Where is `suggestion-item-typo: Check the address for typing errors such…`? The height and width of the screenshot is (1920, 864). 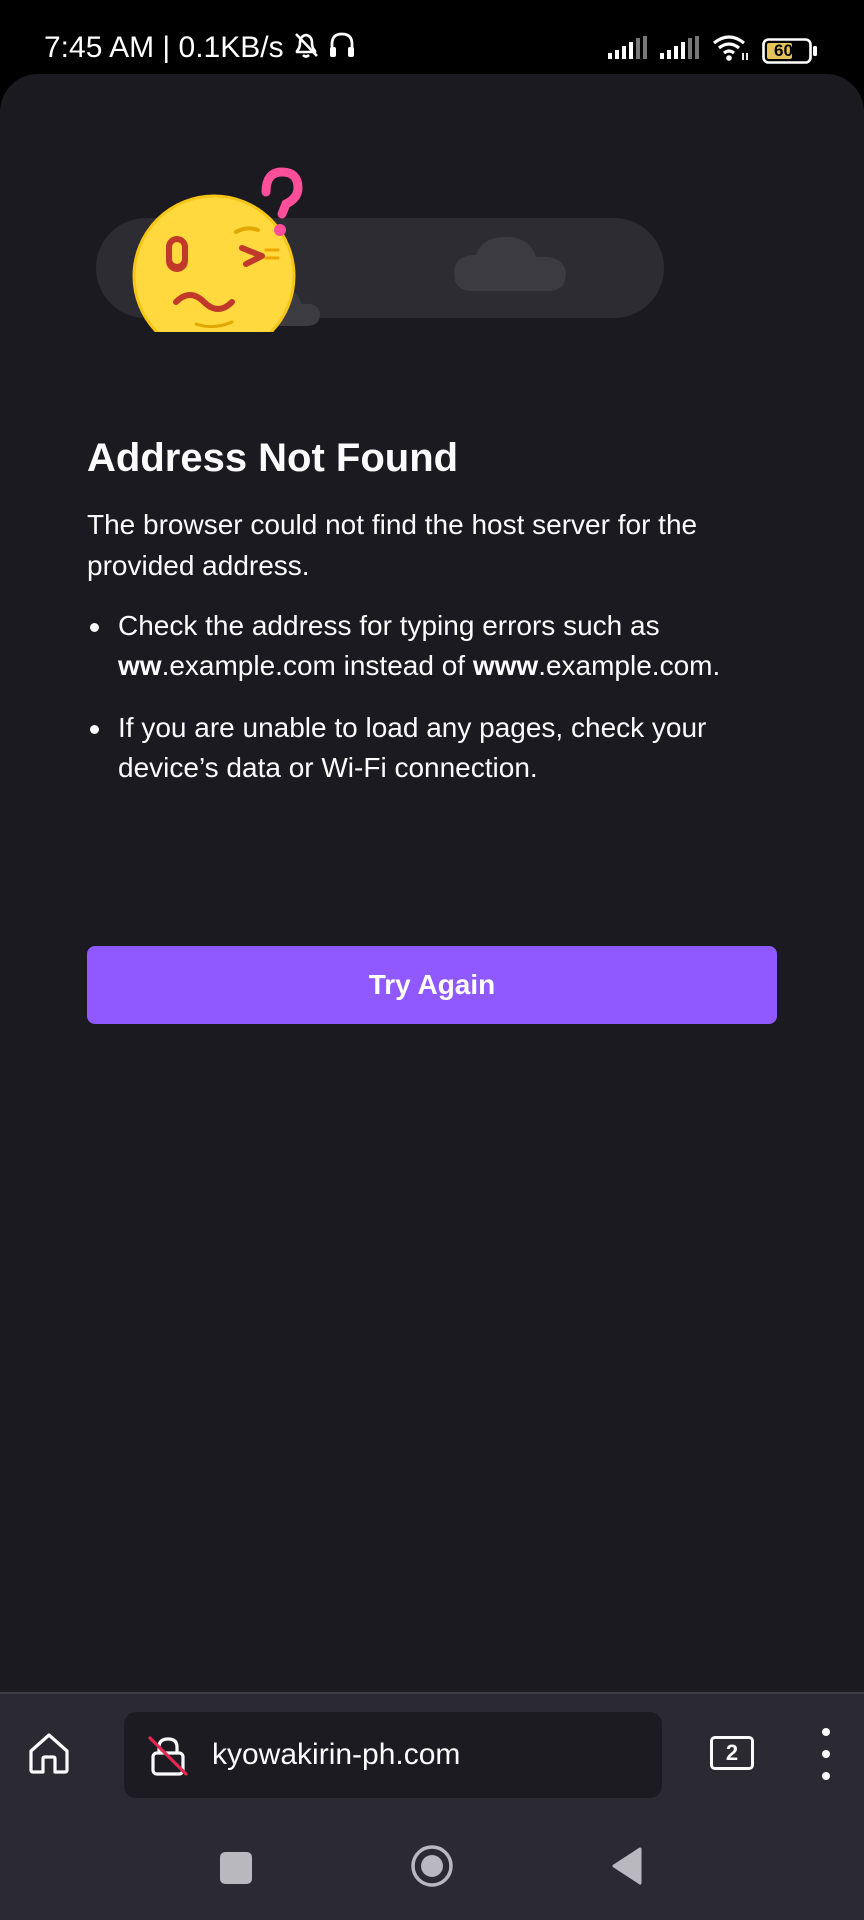 suggestion-item-typo: Check the address for typing errors such… is located at coordinates (432, 646).